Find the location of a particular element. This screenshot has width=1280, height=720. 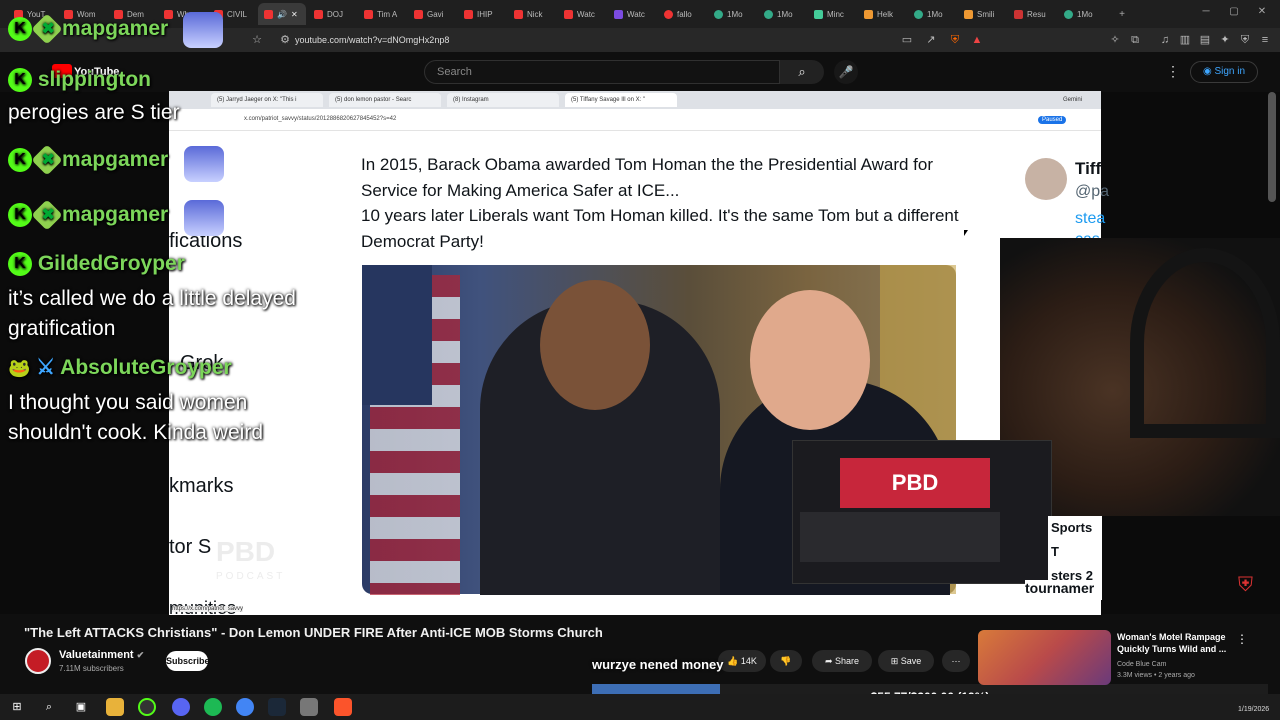

bookmark-icon: ☆ is located at coordinates (257, 40).